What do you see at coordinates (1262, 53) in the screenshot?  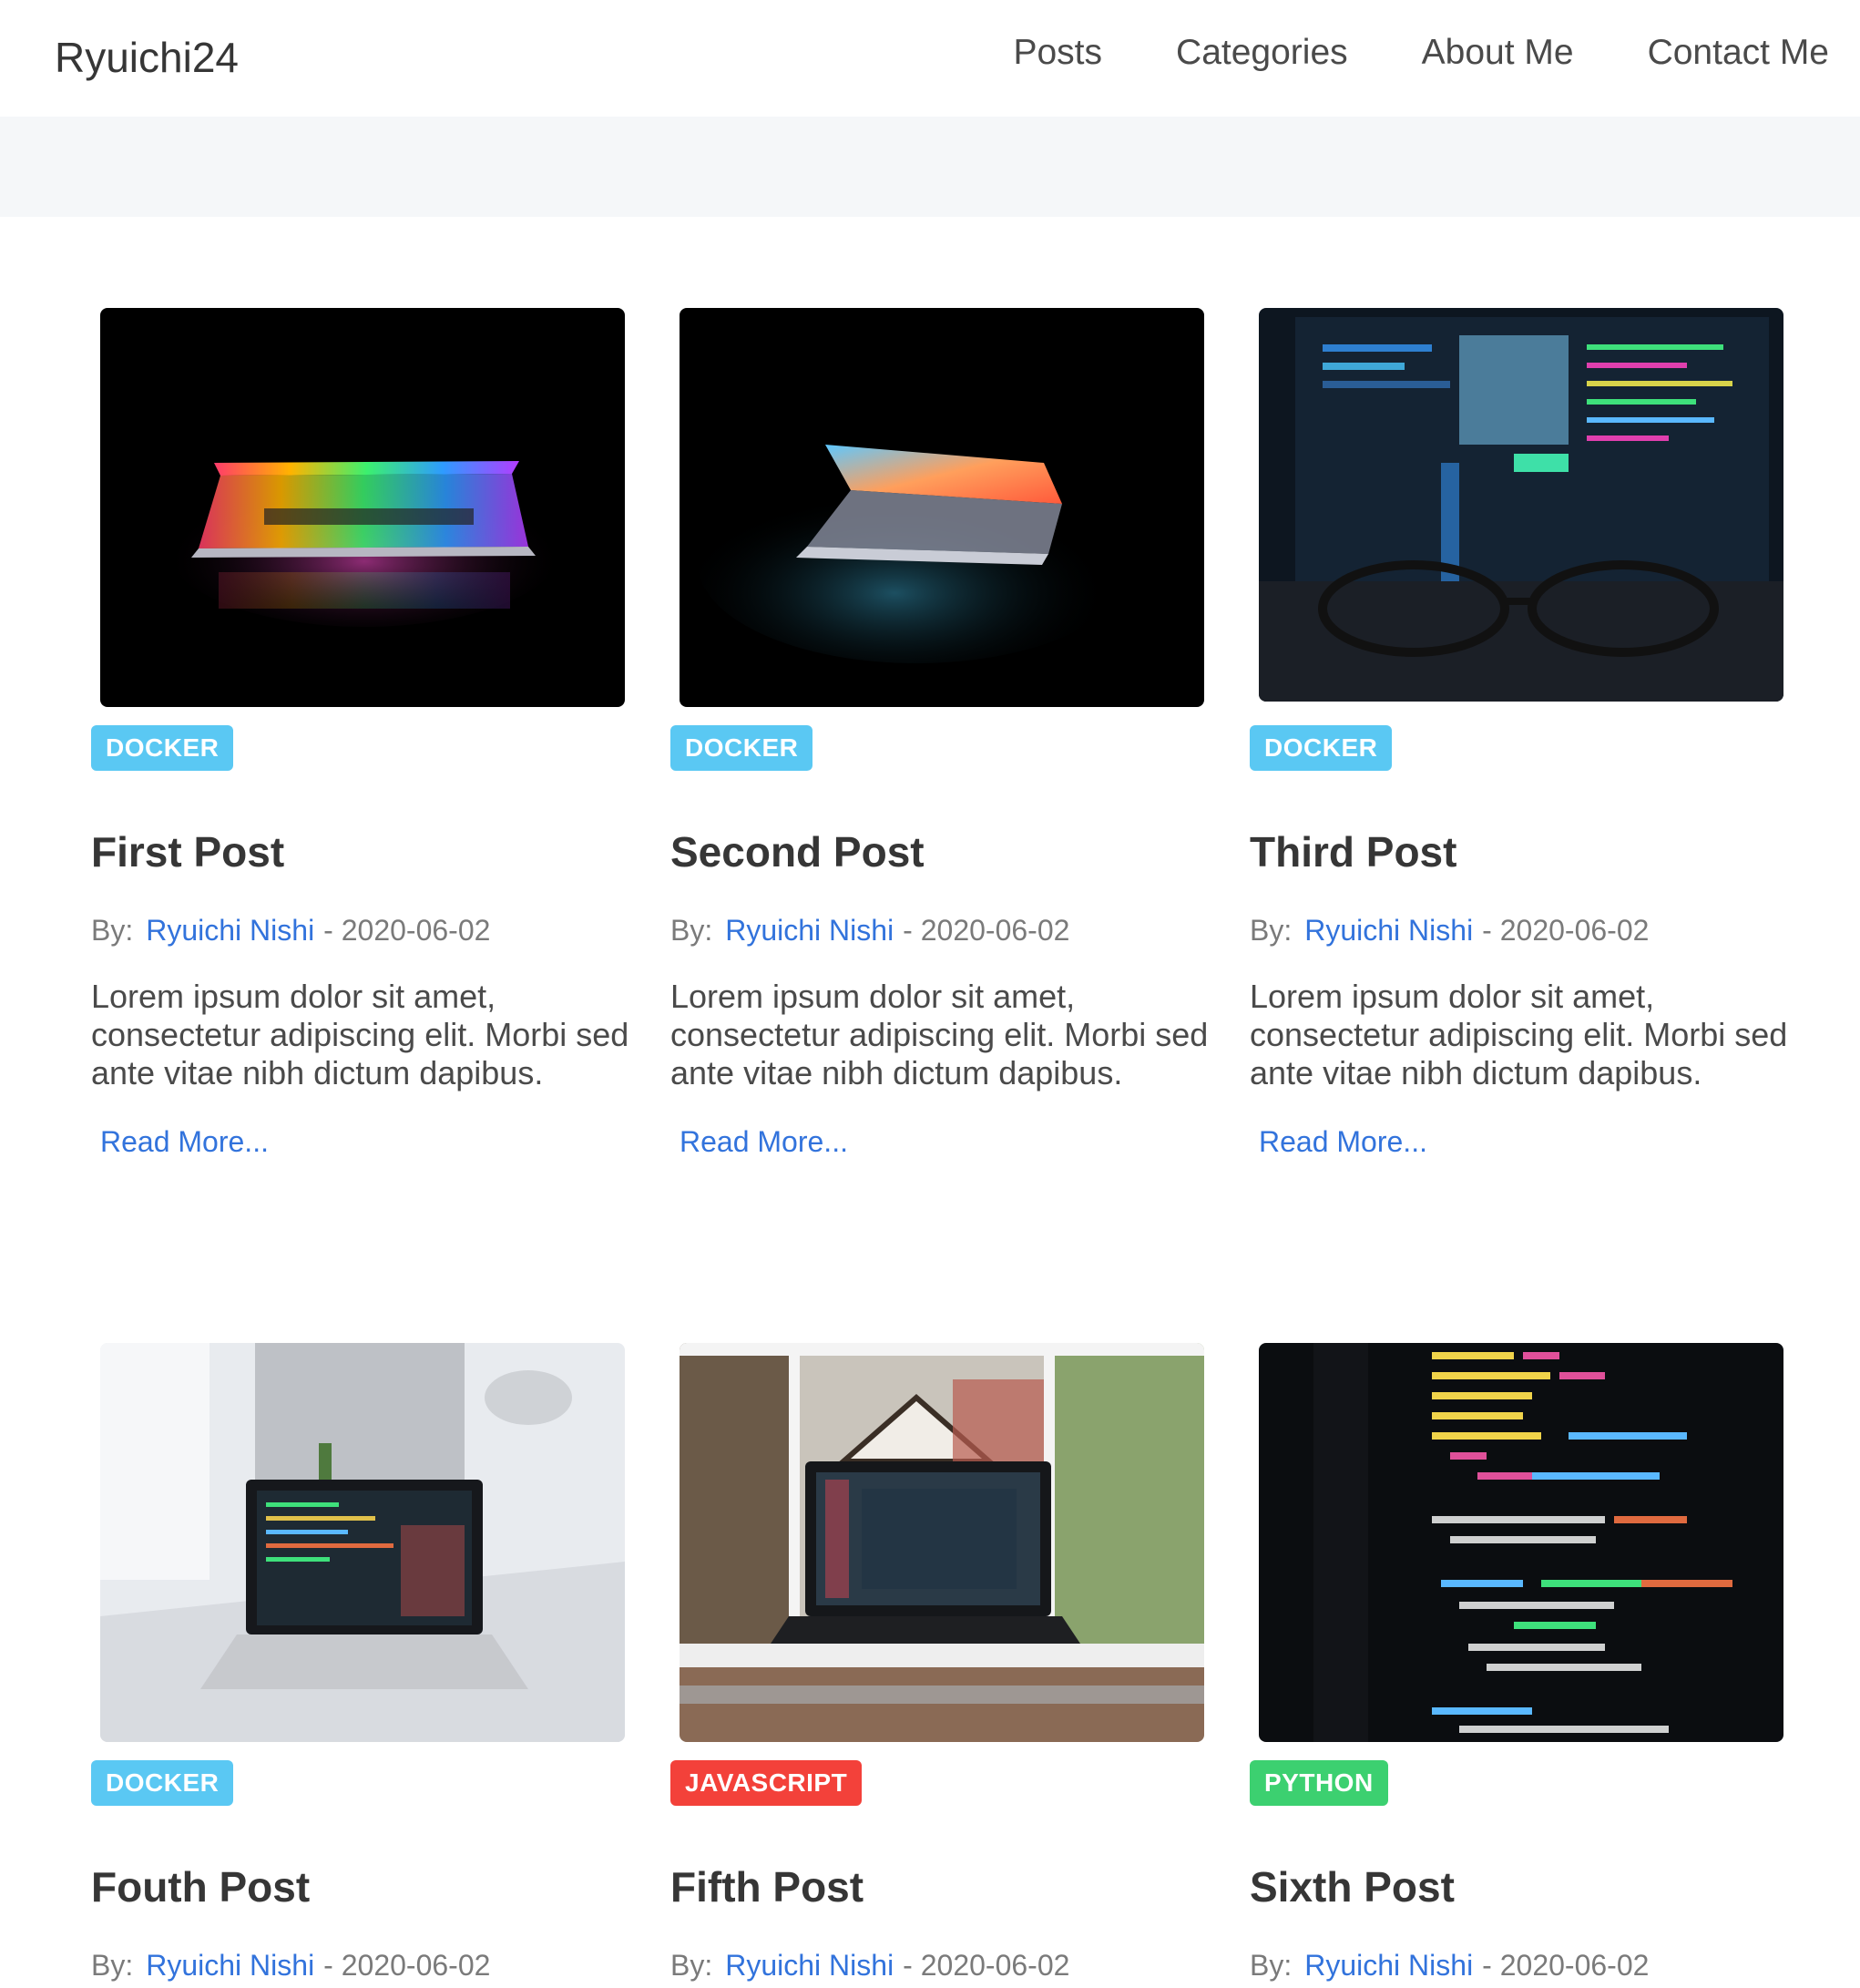 I see `nav-link-categories: Categories` at bounding box center [1262, 53].